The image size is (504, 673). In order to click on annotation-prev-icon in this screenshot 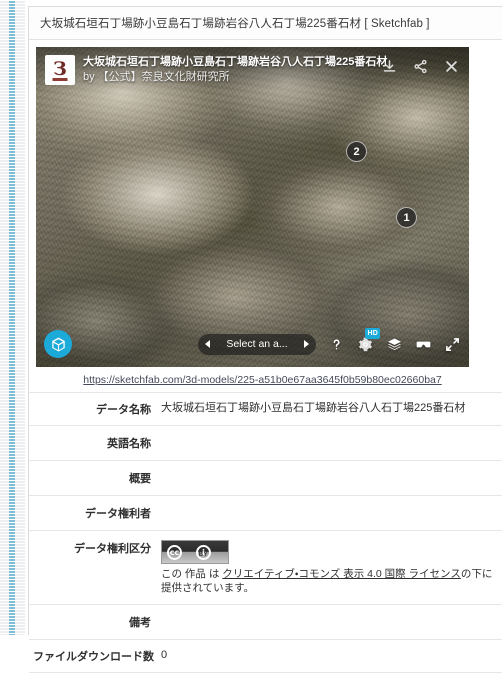, I will do `click(207, 344)`.